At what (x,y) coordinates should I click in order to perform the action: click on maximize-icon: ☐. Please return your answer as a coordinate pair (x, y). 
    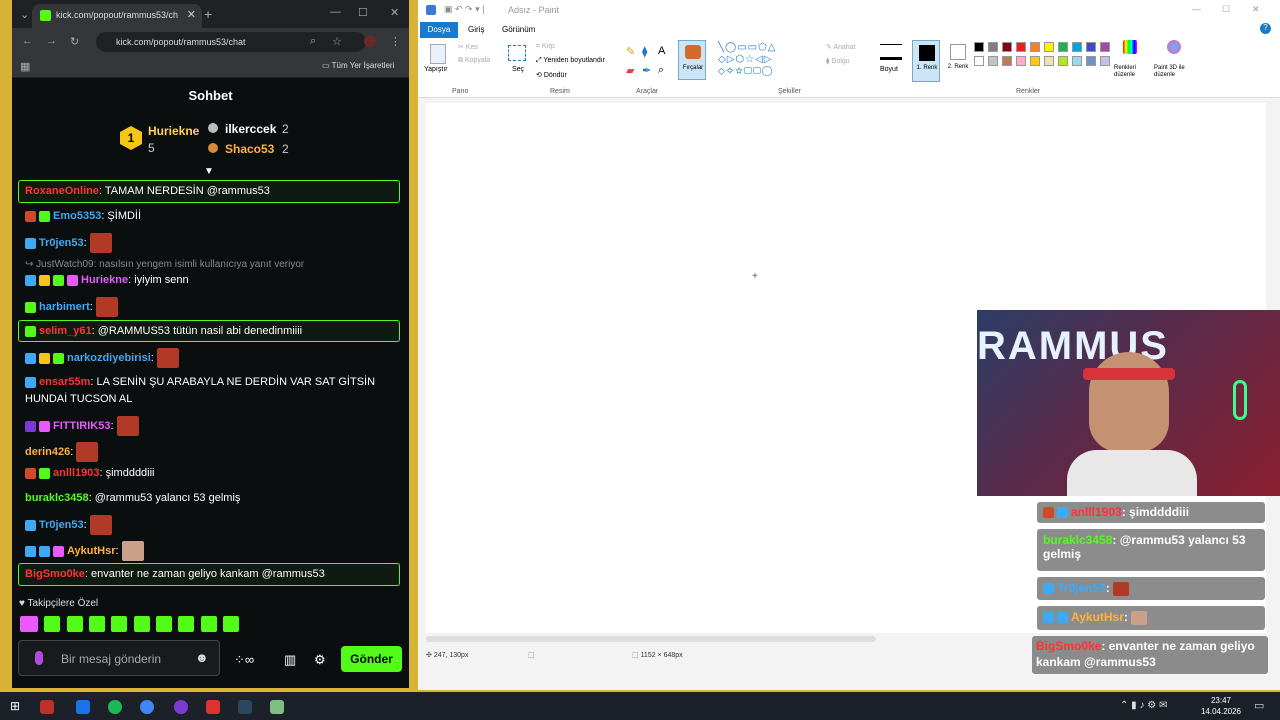
    Looking at the image, I should click on (363, 12).